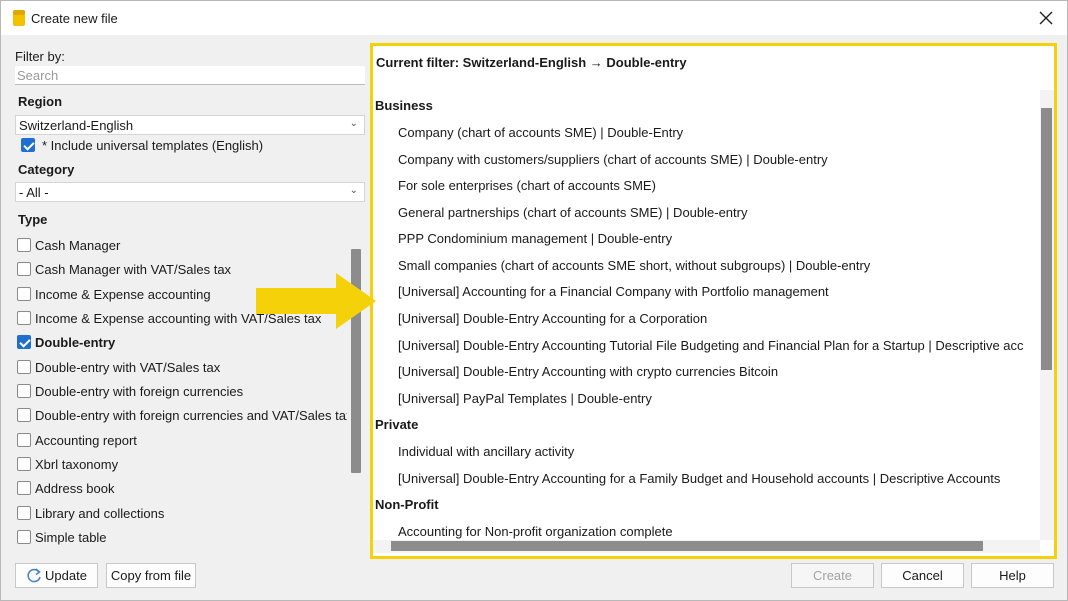 This screenshot has height=601, width=1068. What do you see at coordinates (71, 537) in the screenshot?
I see `type-option-label: Simple table` at bounding box center [71, 537].